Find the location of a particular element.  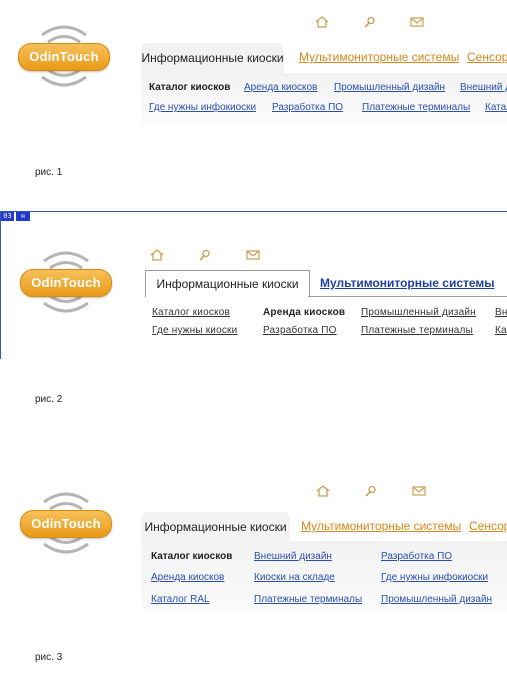

subnav-exterior-design: Внешний д is located at coordinates (483, 87).